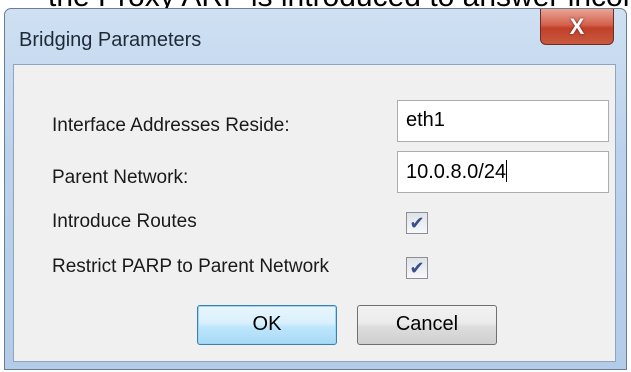  What do you see at coordinates (171, 125) in the screenshot?
I see `interface-label: Interface Addresses Reside:` at bounding box center [171, 125].